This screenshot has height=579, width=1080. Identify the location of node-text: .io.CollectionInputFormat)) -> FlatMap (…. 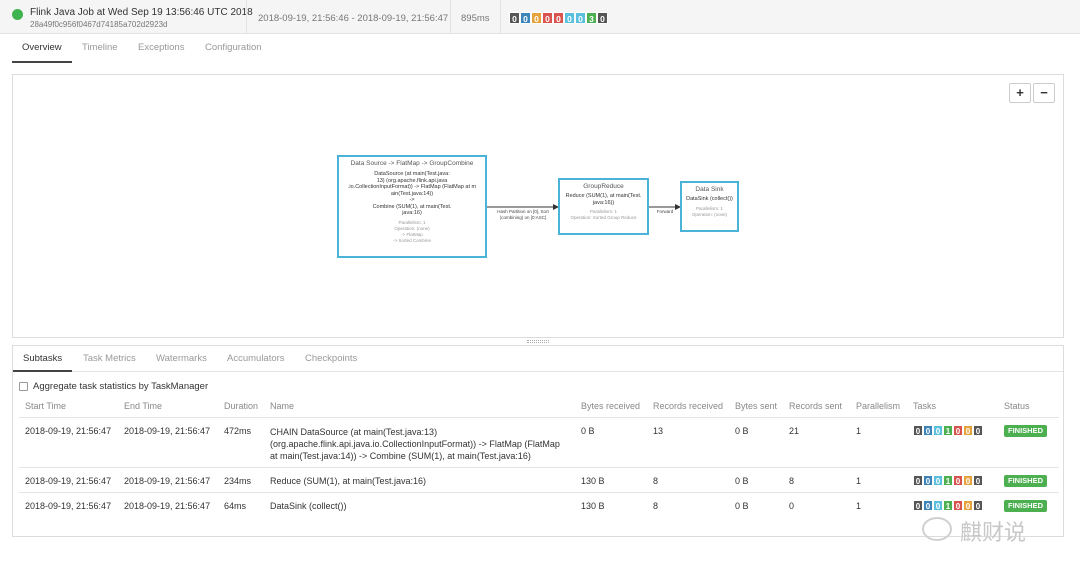
(412, 187).